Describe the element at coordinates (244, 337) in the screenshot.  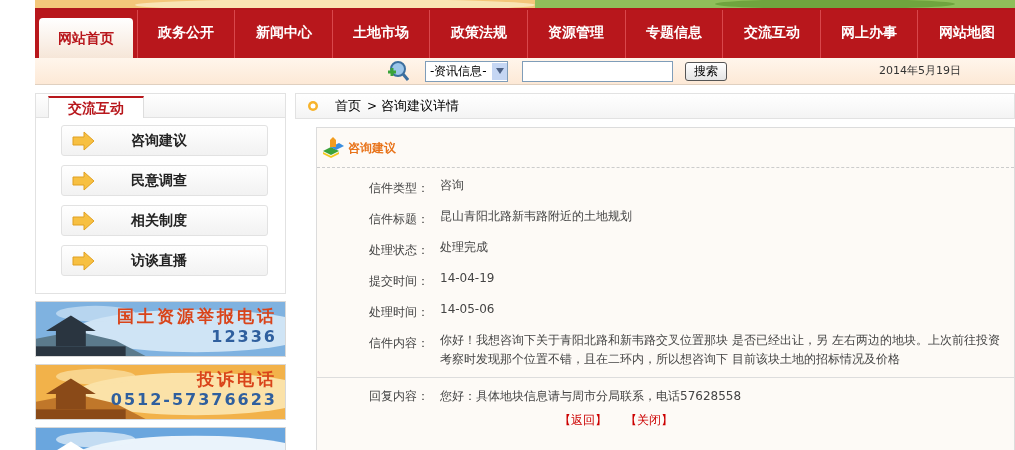
I see `banner-number: 12336` at that location.